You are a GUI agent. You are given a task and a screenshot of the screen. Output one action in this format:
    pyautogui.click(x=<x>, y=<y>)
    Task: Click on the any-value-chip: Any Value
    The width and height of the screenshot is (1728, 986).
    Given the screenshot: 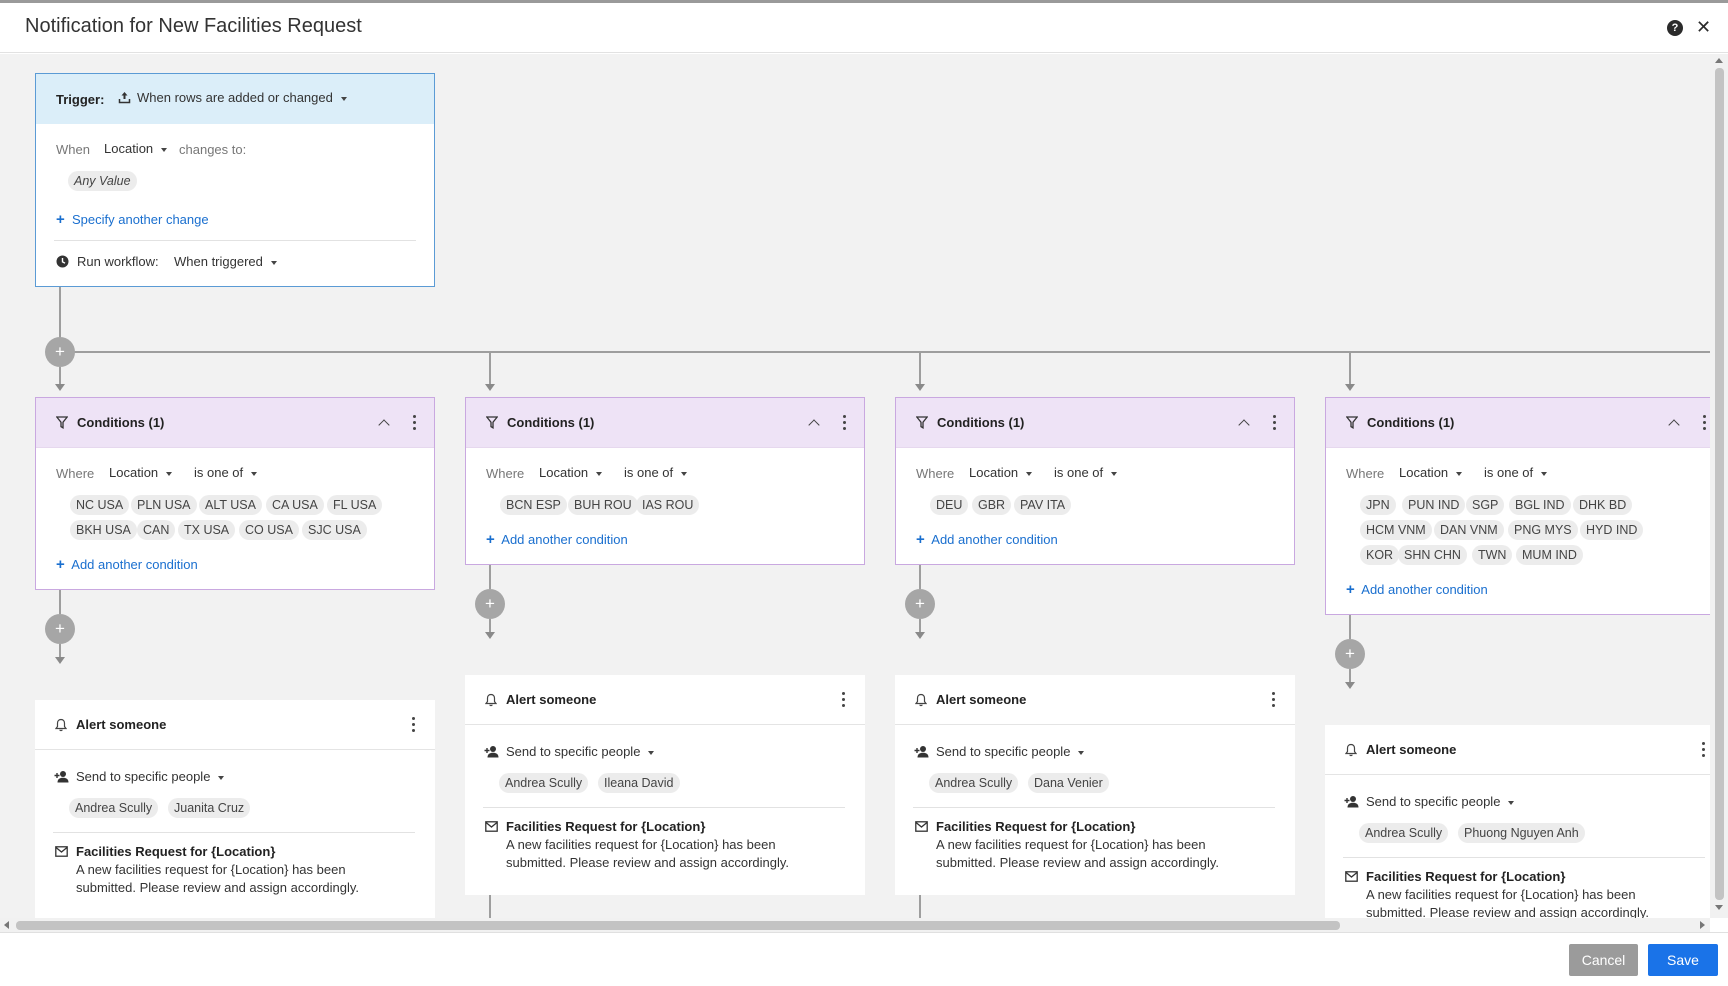 What is the action you would take?
    pyautogui.click(x=102, y=181)
    